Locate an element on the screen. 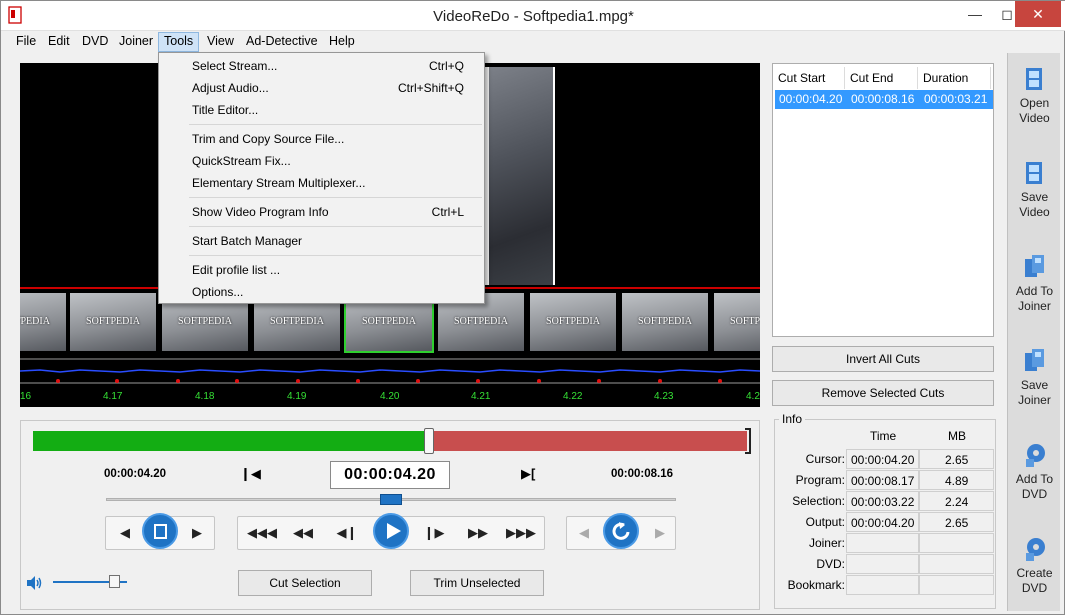  save-video-label-2: Video is located at coordinates (1034, 212).